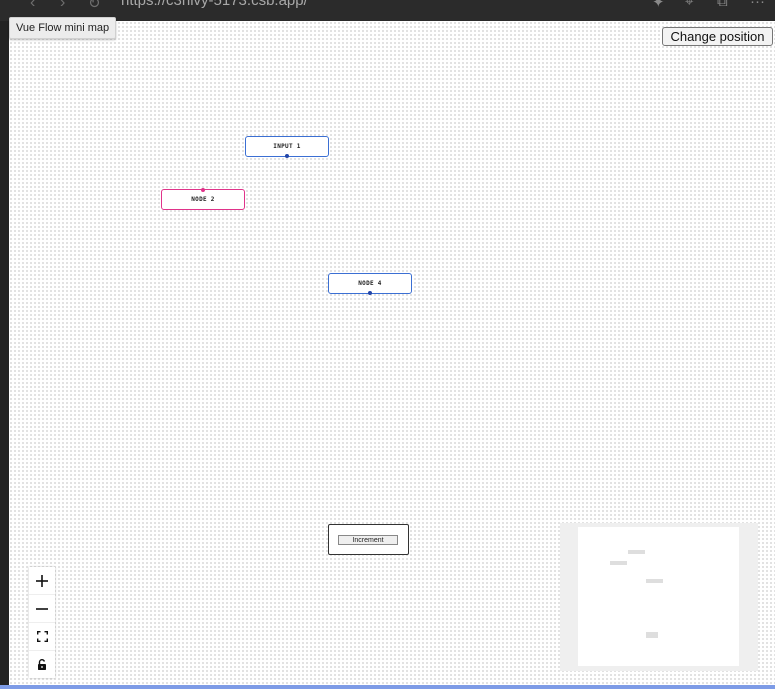 This screenshot has height=689, width=775. I want to click on zoom-in-button, so click(42, 581).